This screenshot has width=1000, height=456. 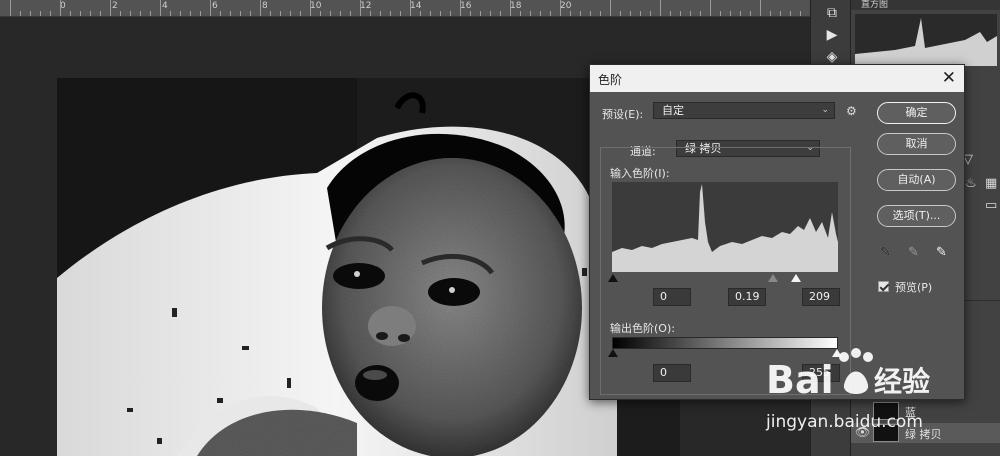 What do you see at coordinates (366, 6) in the screenshot?
I see `ruler-label: 12` at bounding box center [366, 6].